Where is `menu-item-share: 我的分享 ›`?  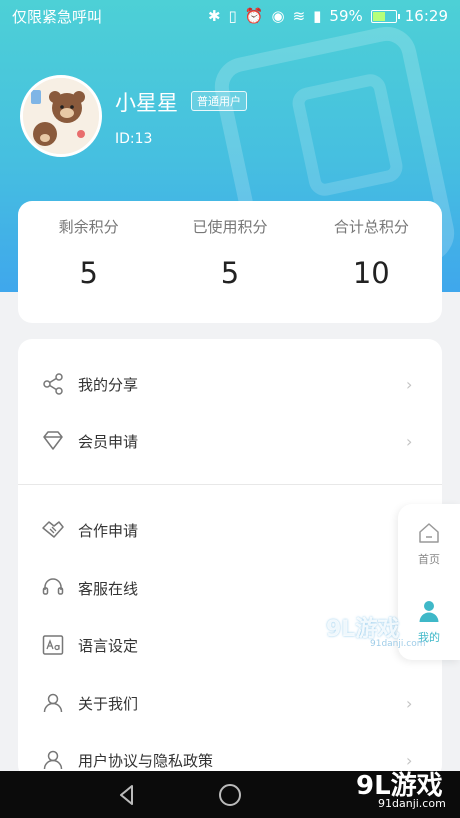 menu-item-share: 我的分享 › is located at coordinates (230, 384).